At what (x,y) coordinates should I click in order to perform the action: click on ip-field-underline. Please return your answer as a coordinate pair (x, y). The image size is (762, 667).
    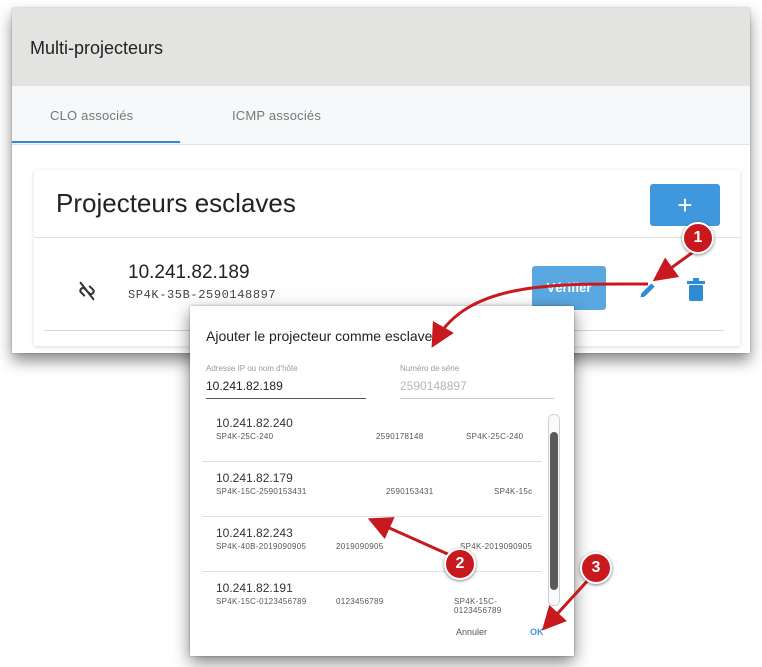
    Looking at the image, I should click on (286, 398).